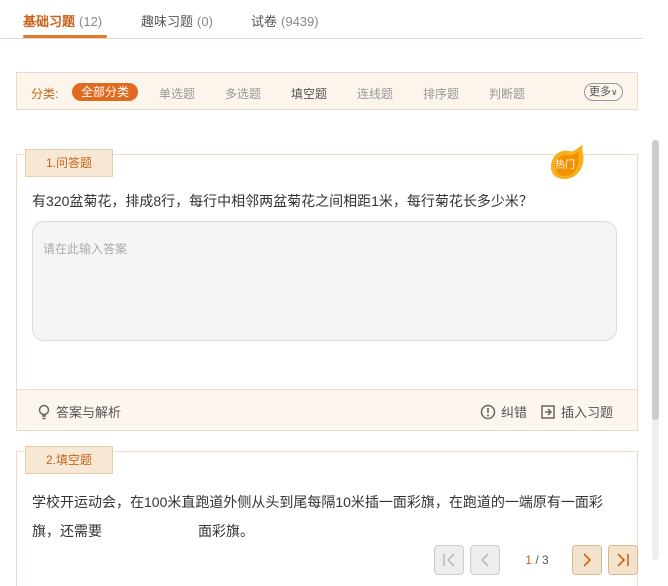 The width and height of the screenshot is (668, 586). What do you see at coordinates (507, 93) in the screenshot?
I see `filter-true-false: 判断题` at bounding box center [507, 93].